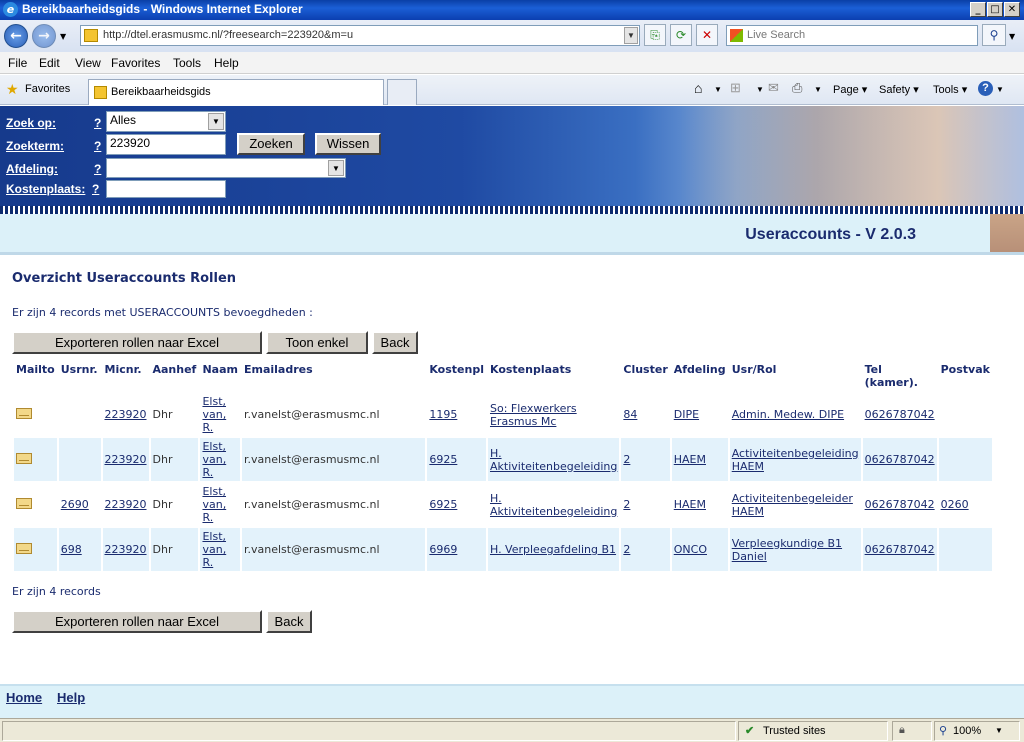 This screenshot has height=742, width=1024. Describe the element at coordinates (166, 121) in the screenshot. I see `zoek-op-select: Alles ▼` at that location.